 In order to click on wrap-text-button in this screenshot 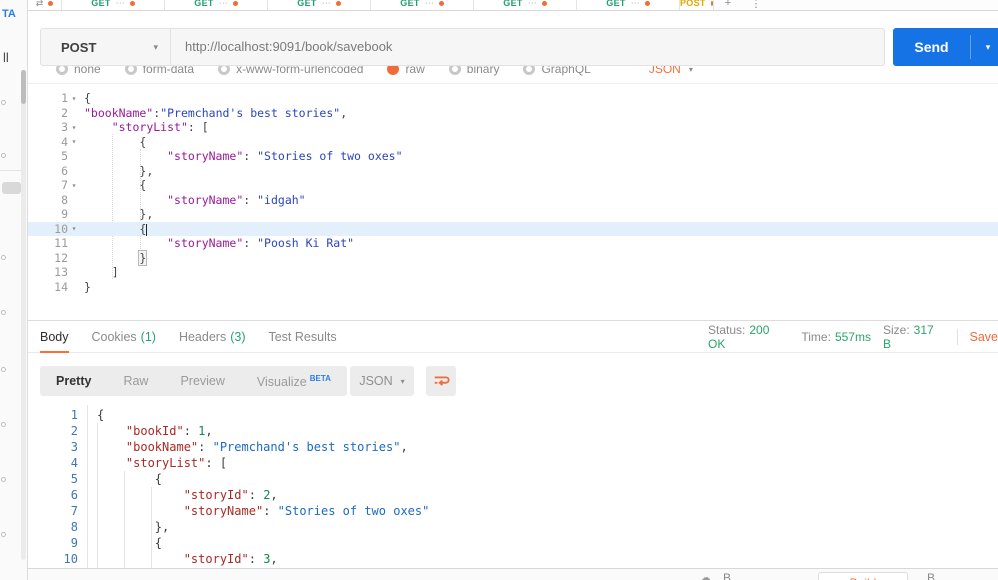, I will do `click(441, 381)`.